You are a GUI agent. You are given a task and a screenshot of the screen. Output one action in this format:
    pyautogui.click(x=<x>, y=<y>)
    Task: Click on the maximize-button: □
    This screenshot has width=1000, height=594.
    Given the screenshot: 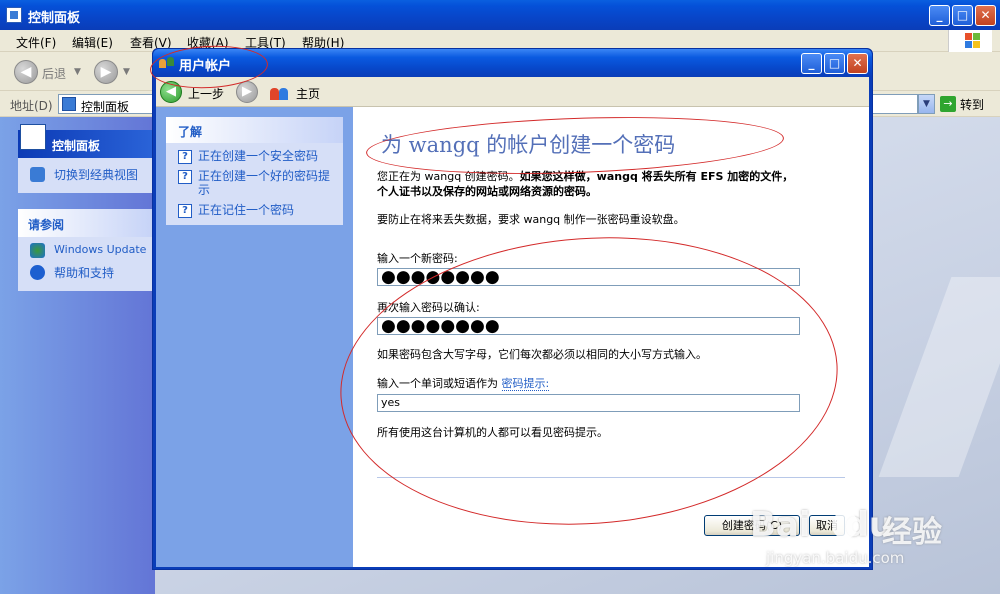 What is the action you would take?
    pyautogui.click(x=962, y=15)
    